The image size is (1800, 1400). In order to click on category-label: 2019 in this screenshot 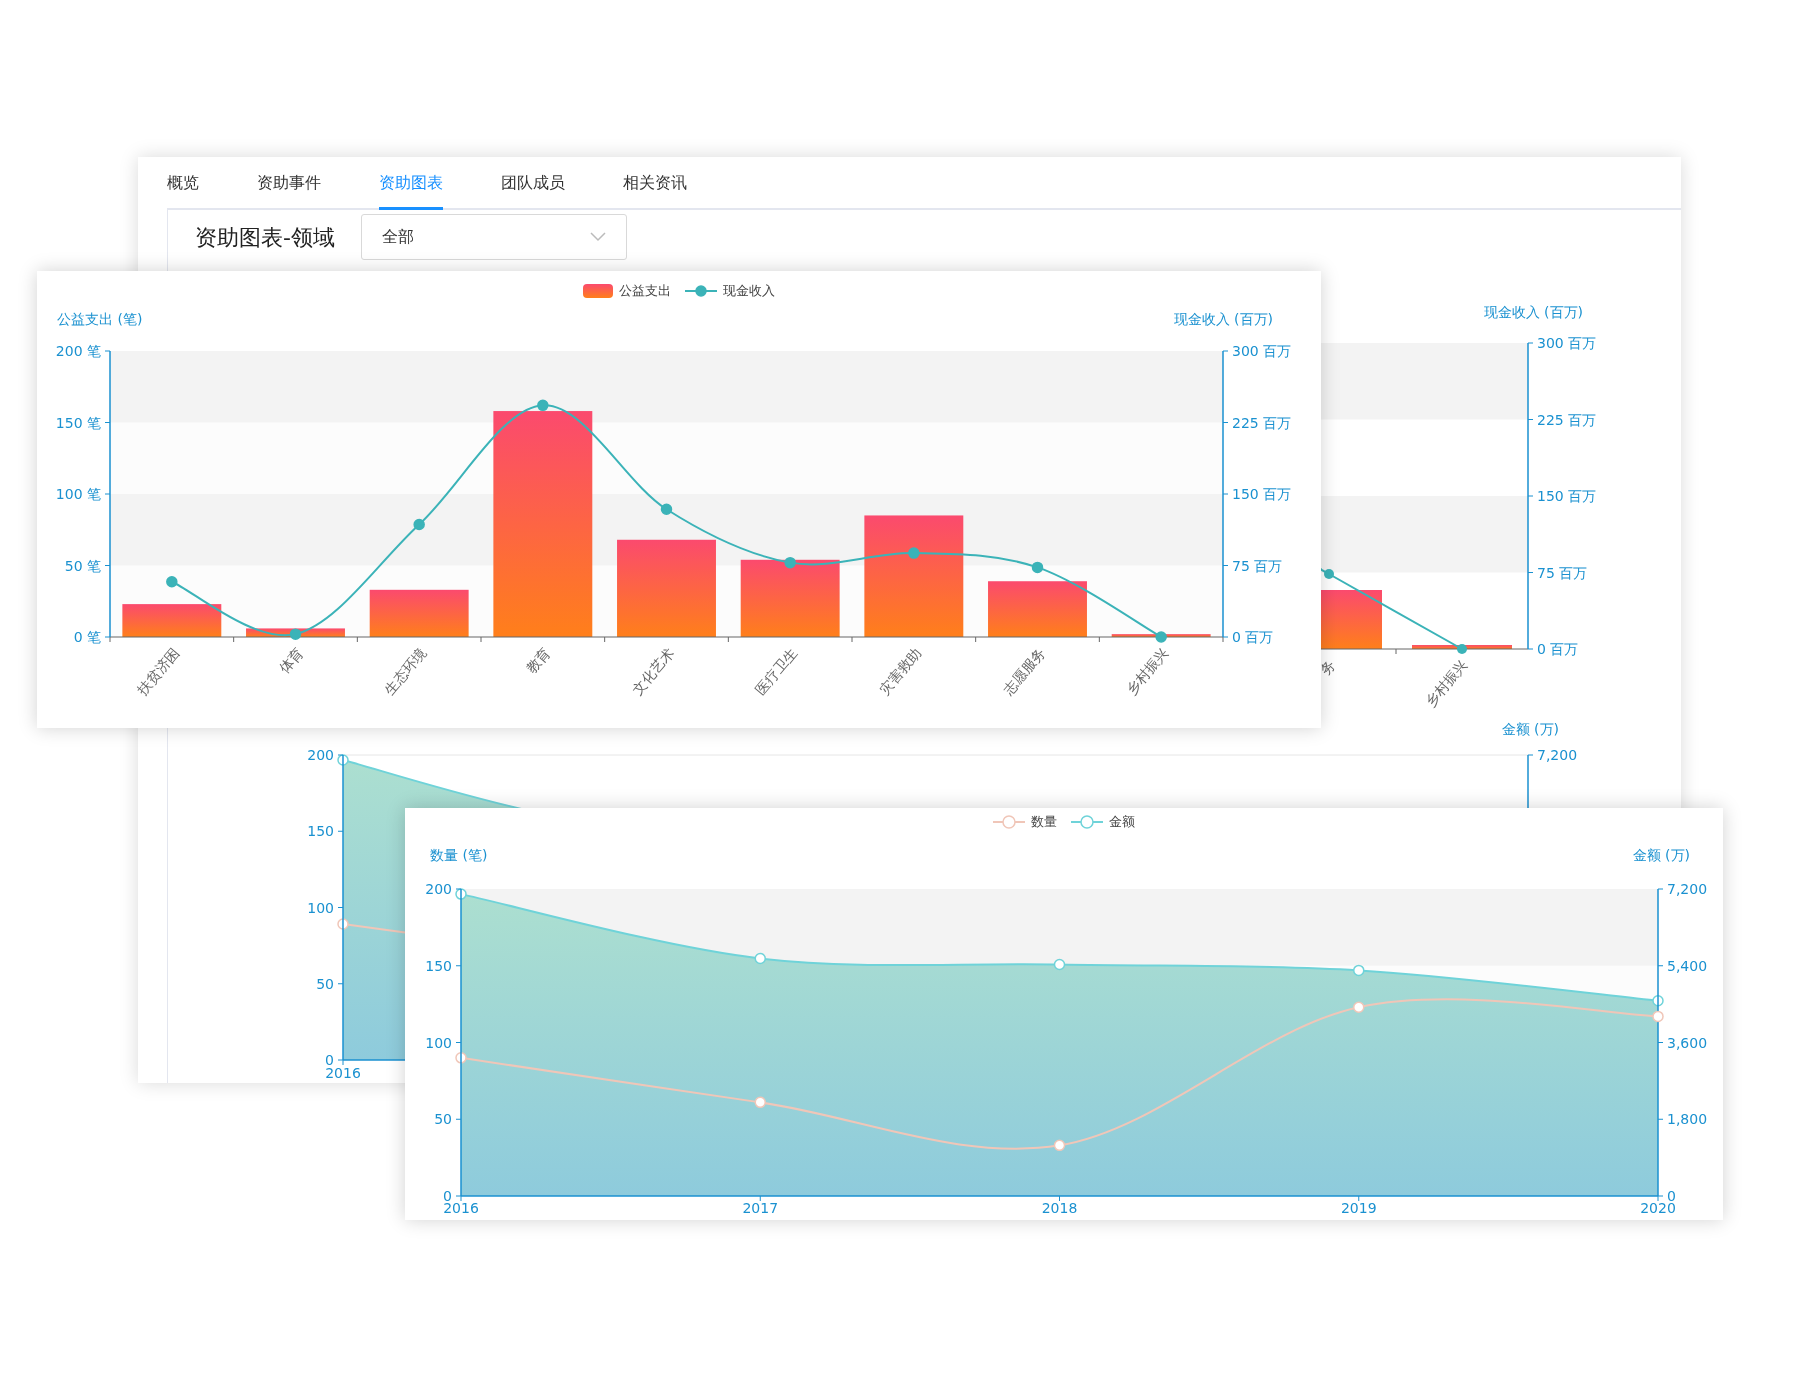, I will do `click(1358, 1208)`.